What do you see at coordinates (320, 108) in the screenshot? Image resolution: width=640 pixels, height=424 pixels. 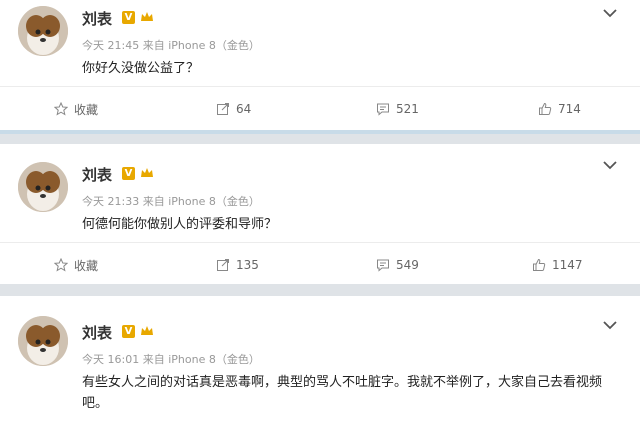 I see `action-bar: 收藏 64 521 714` at bounding box center [320, 108].